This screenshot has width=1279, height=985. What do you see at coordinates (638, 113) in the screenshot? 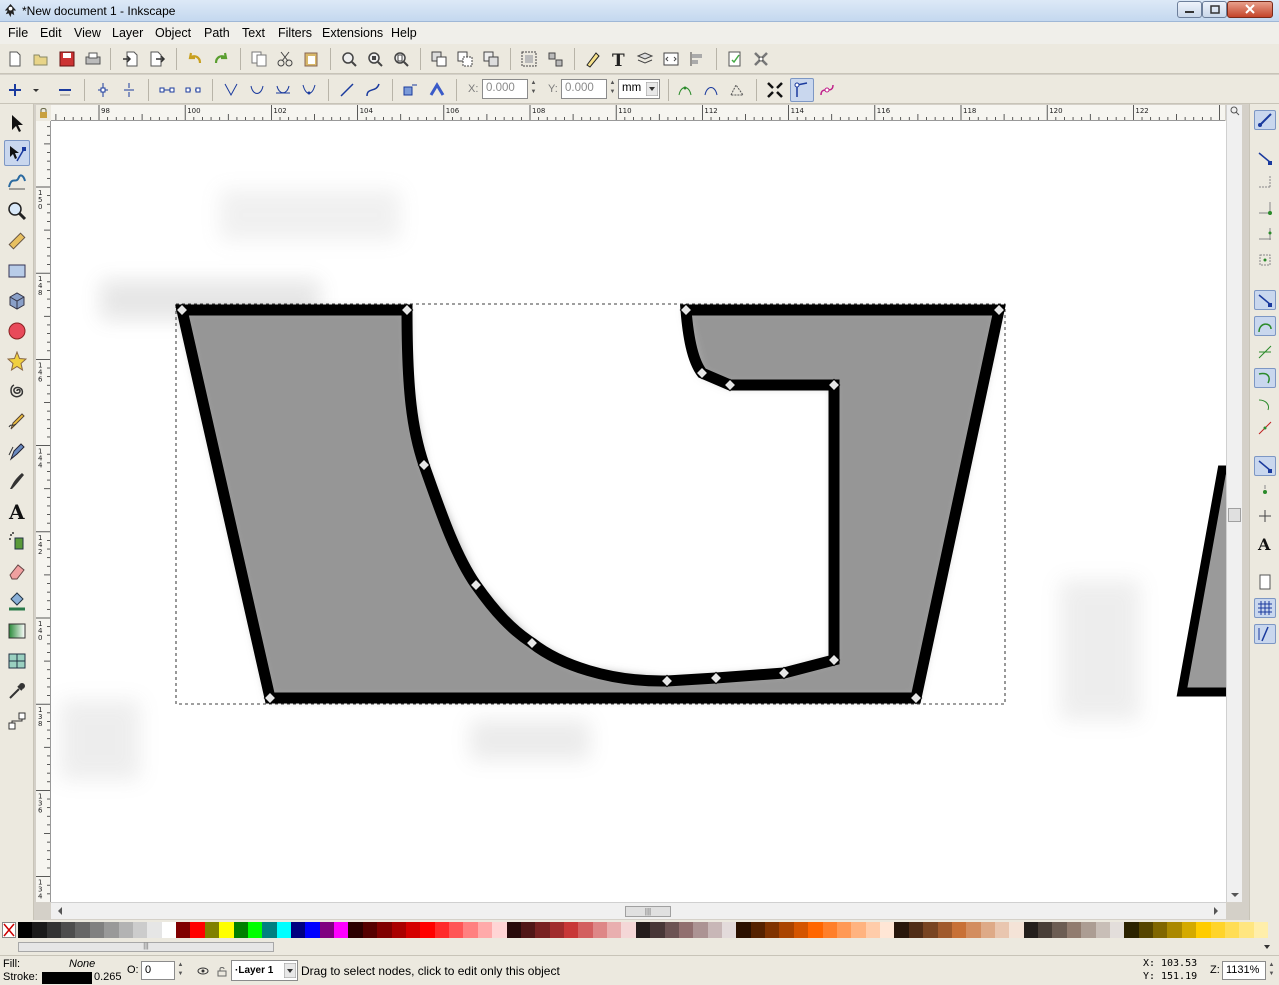
I see `horizontal-ruler: 98 100 102 104 106 108 110 112 114 116 118 120 122` at bounding box center [638, 113].